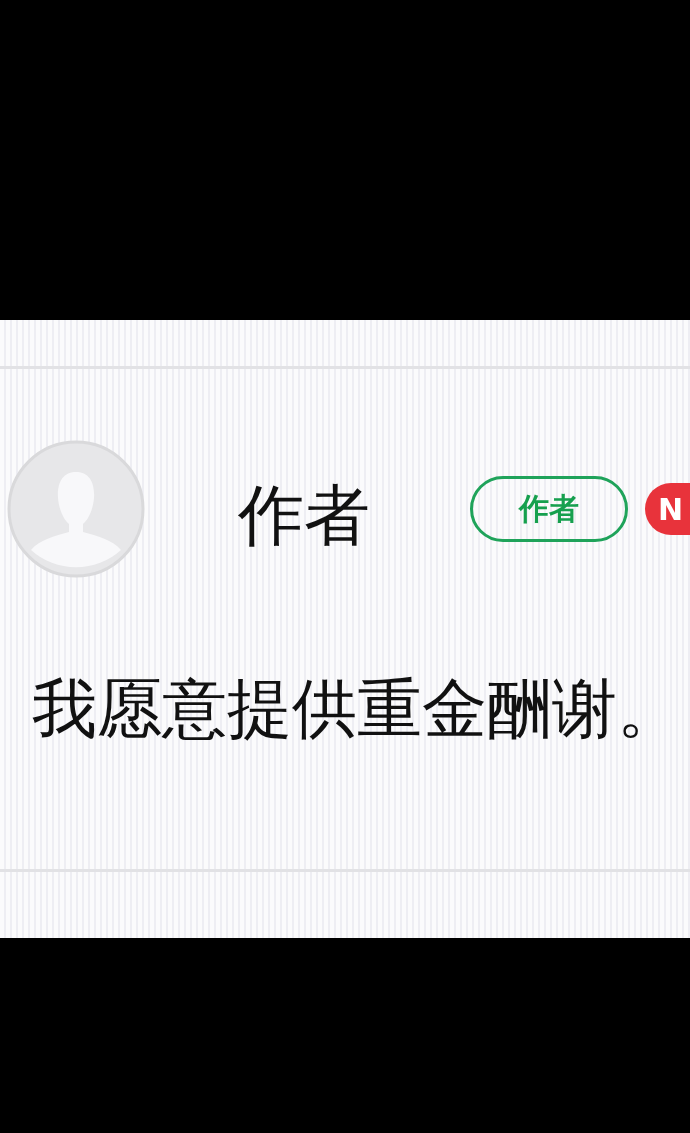  Describe the element at coordinates (667, 509) in the screenshot. I see `letter-badge: N` at that location.